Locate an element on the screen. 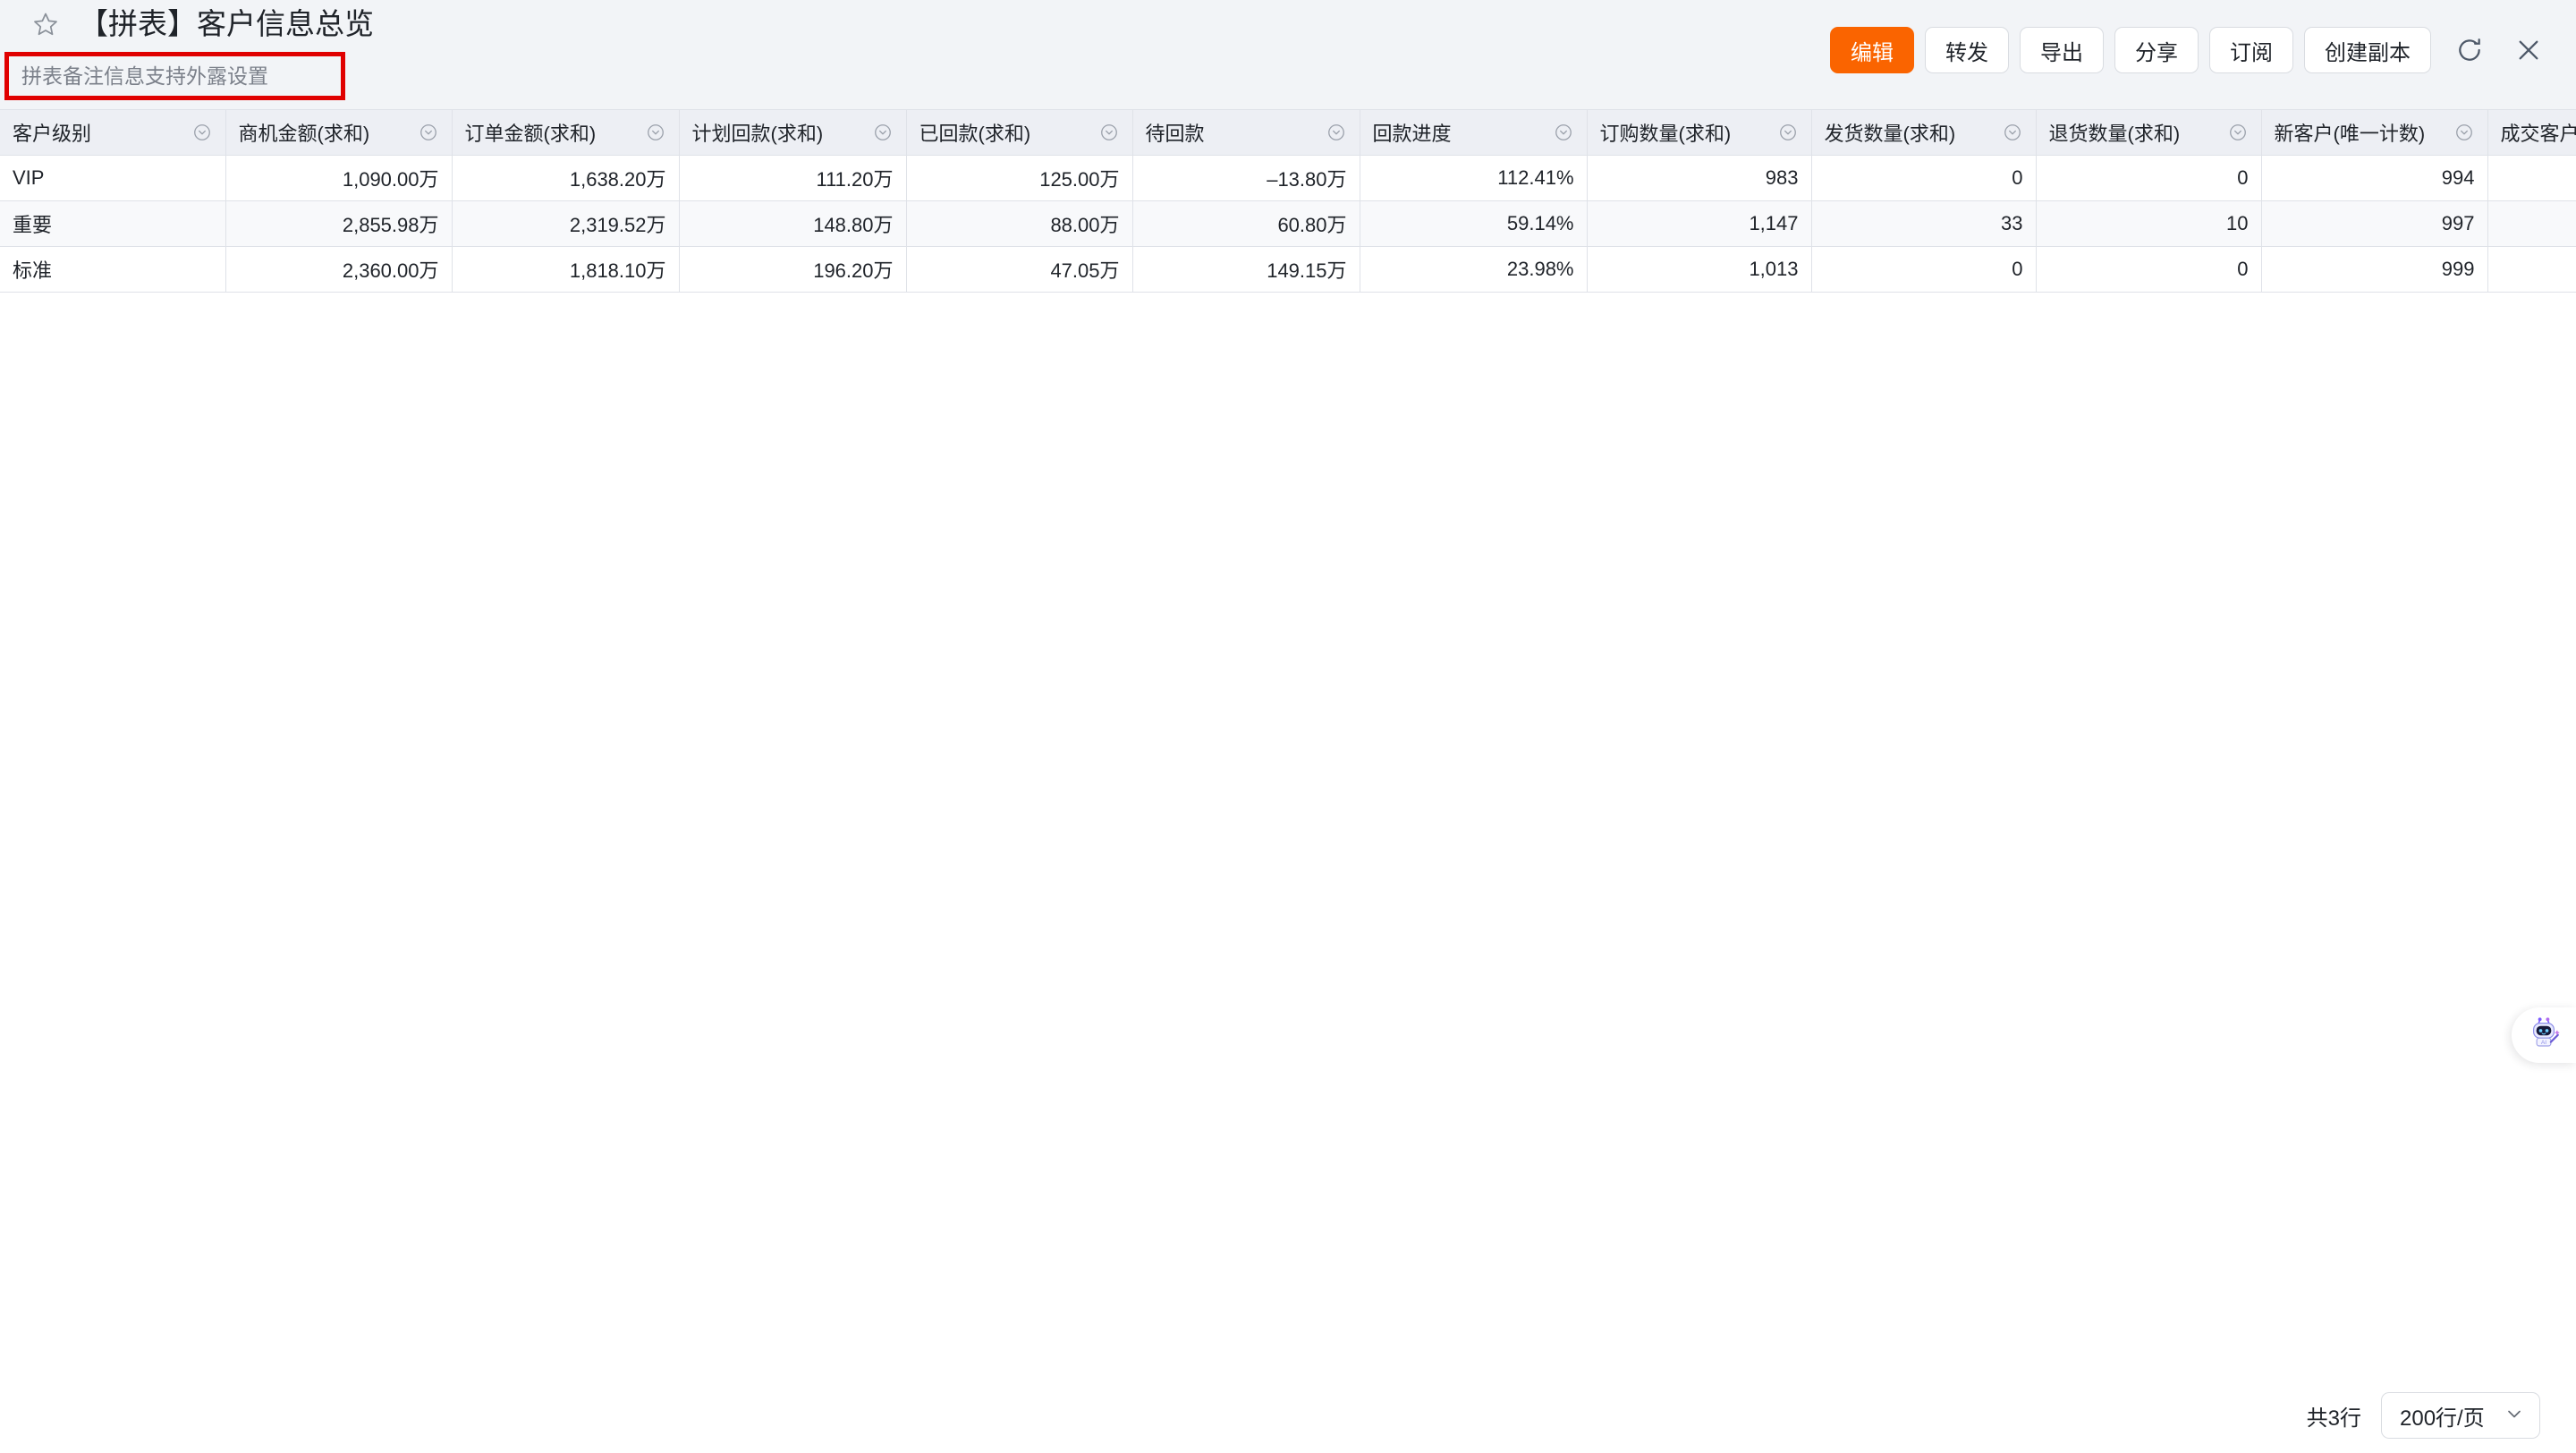 Image resolution: width=2576 pixels, height=1453 pixels. title-row: 【拼表】客户信息总览 is located at coordinates (202, 24).